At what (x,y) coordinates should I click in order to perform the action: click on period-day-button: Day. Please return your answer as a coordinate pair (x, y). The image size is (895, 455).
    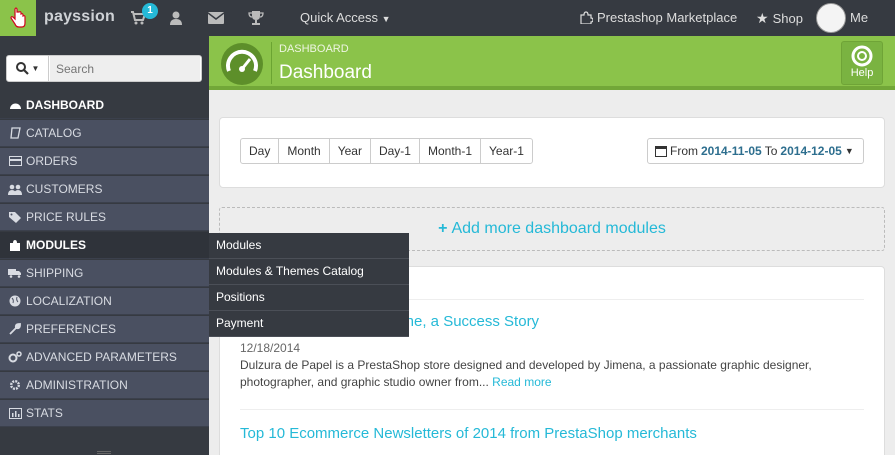
    Looking at the image, I should click on (260, 151).